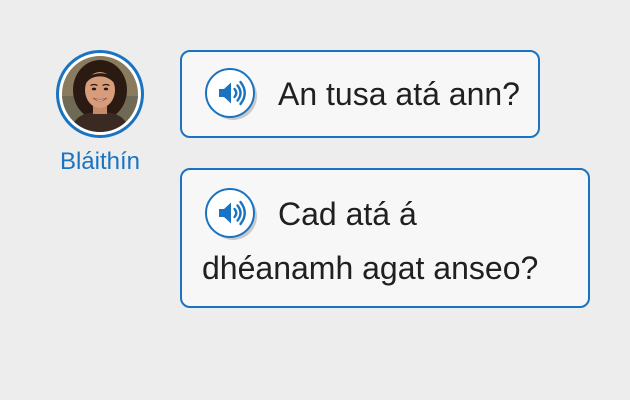 This screenshot has height=400, width=630. I want to click on avatar, so click(100, 94).